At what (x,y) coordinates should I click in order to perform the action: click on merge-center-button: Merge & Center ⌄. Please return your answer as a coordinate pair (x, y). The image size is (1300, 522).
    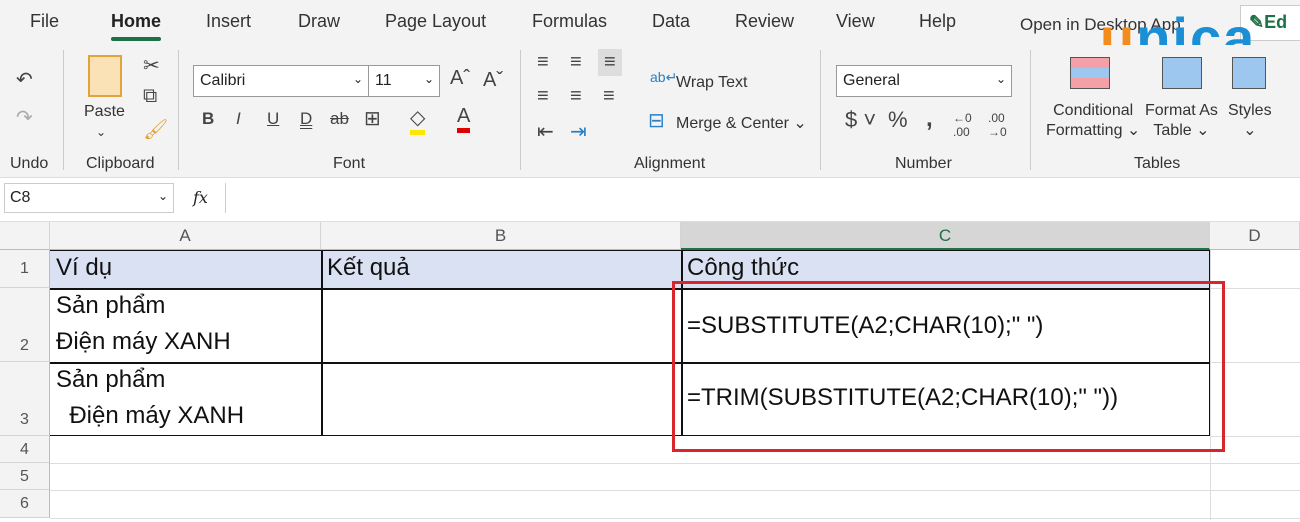
    Looking at the image, I should click on (741, 123).